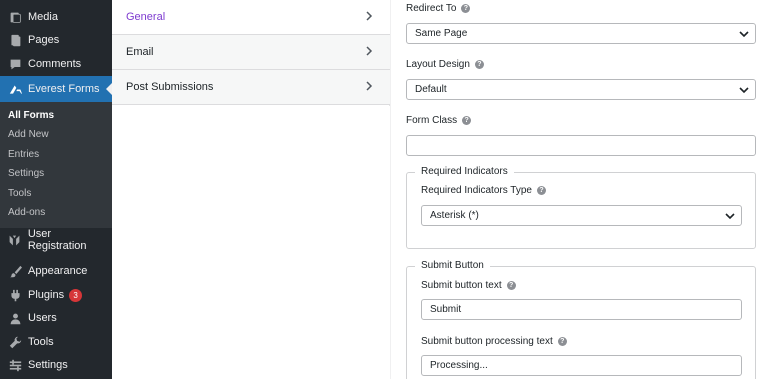  I want to click on menu-users-label: Users, so click(42, 318).